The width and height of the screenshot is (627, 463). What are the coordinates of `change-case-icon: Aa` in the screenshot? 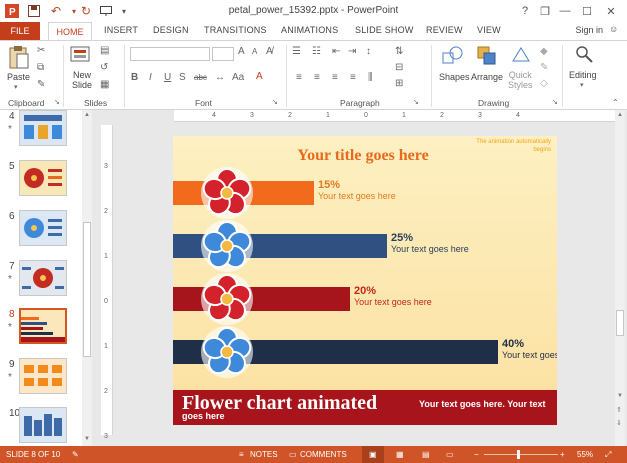 It's located at (238, 77).